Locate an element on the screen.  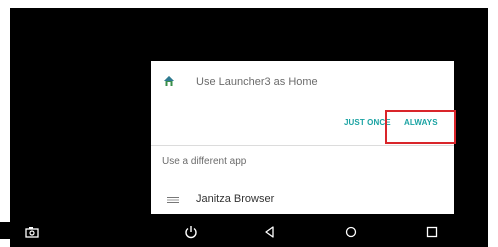
home-circle-icon is located at coordinates (351, 232).